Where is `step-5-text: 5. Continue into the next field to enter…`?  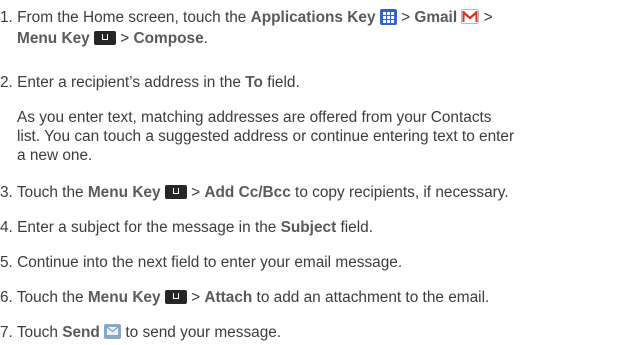
step-5-text: 5. Continue into the next field to enter… is located at coordinates (201, 262).